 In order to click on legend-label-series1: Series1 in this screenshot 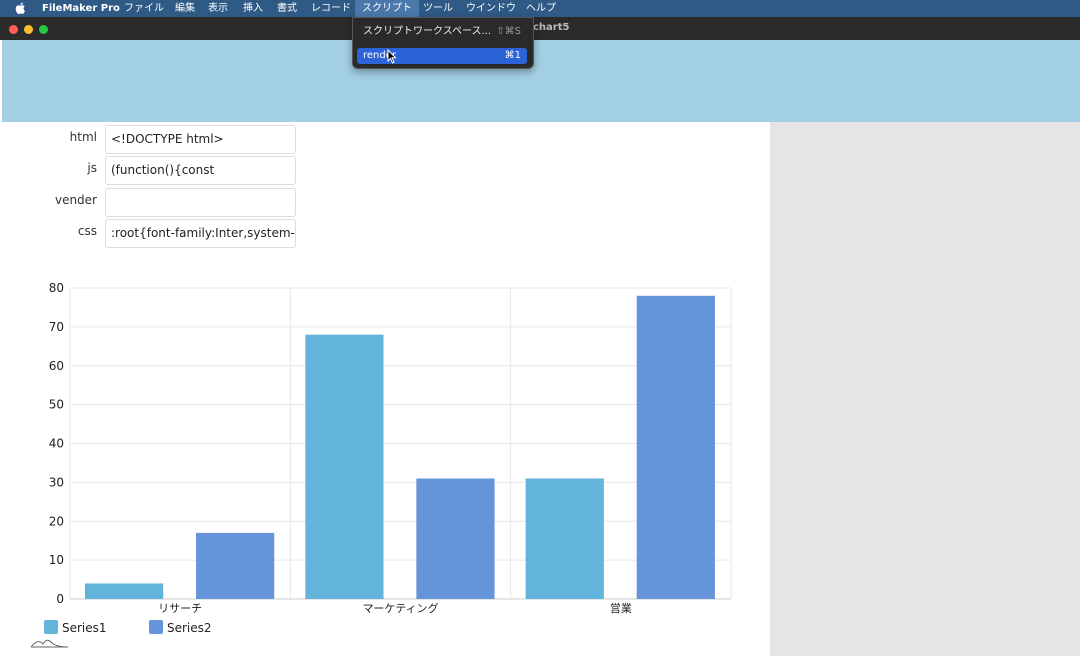, I will do `click(84, 628)`.